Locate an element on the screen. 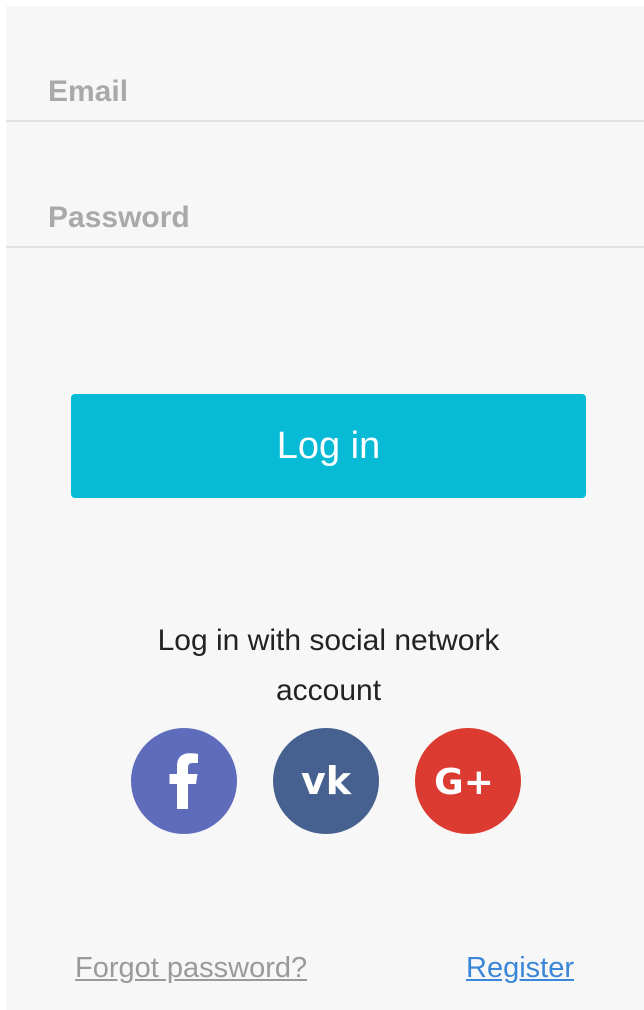 The height and width of the screenshot is (1010, 644). password-input is located at coordinates (328, 218).